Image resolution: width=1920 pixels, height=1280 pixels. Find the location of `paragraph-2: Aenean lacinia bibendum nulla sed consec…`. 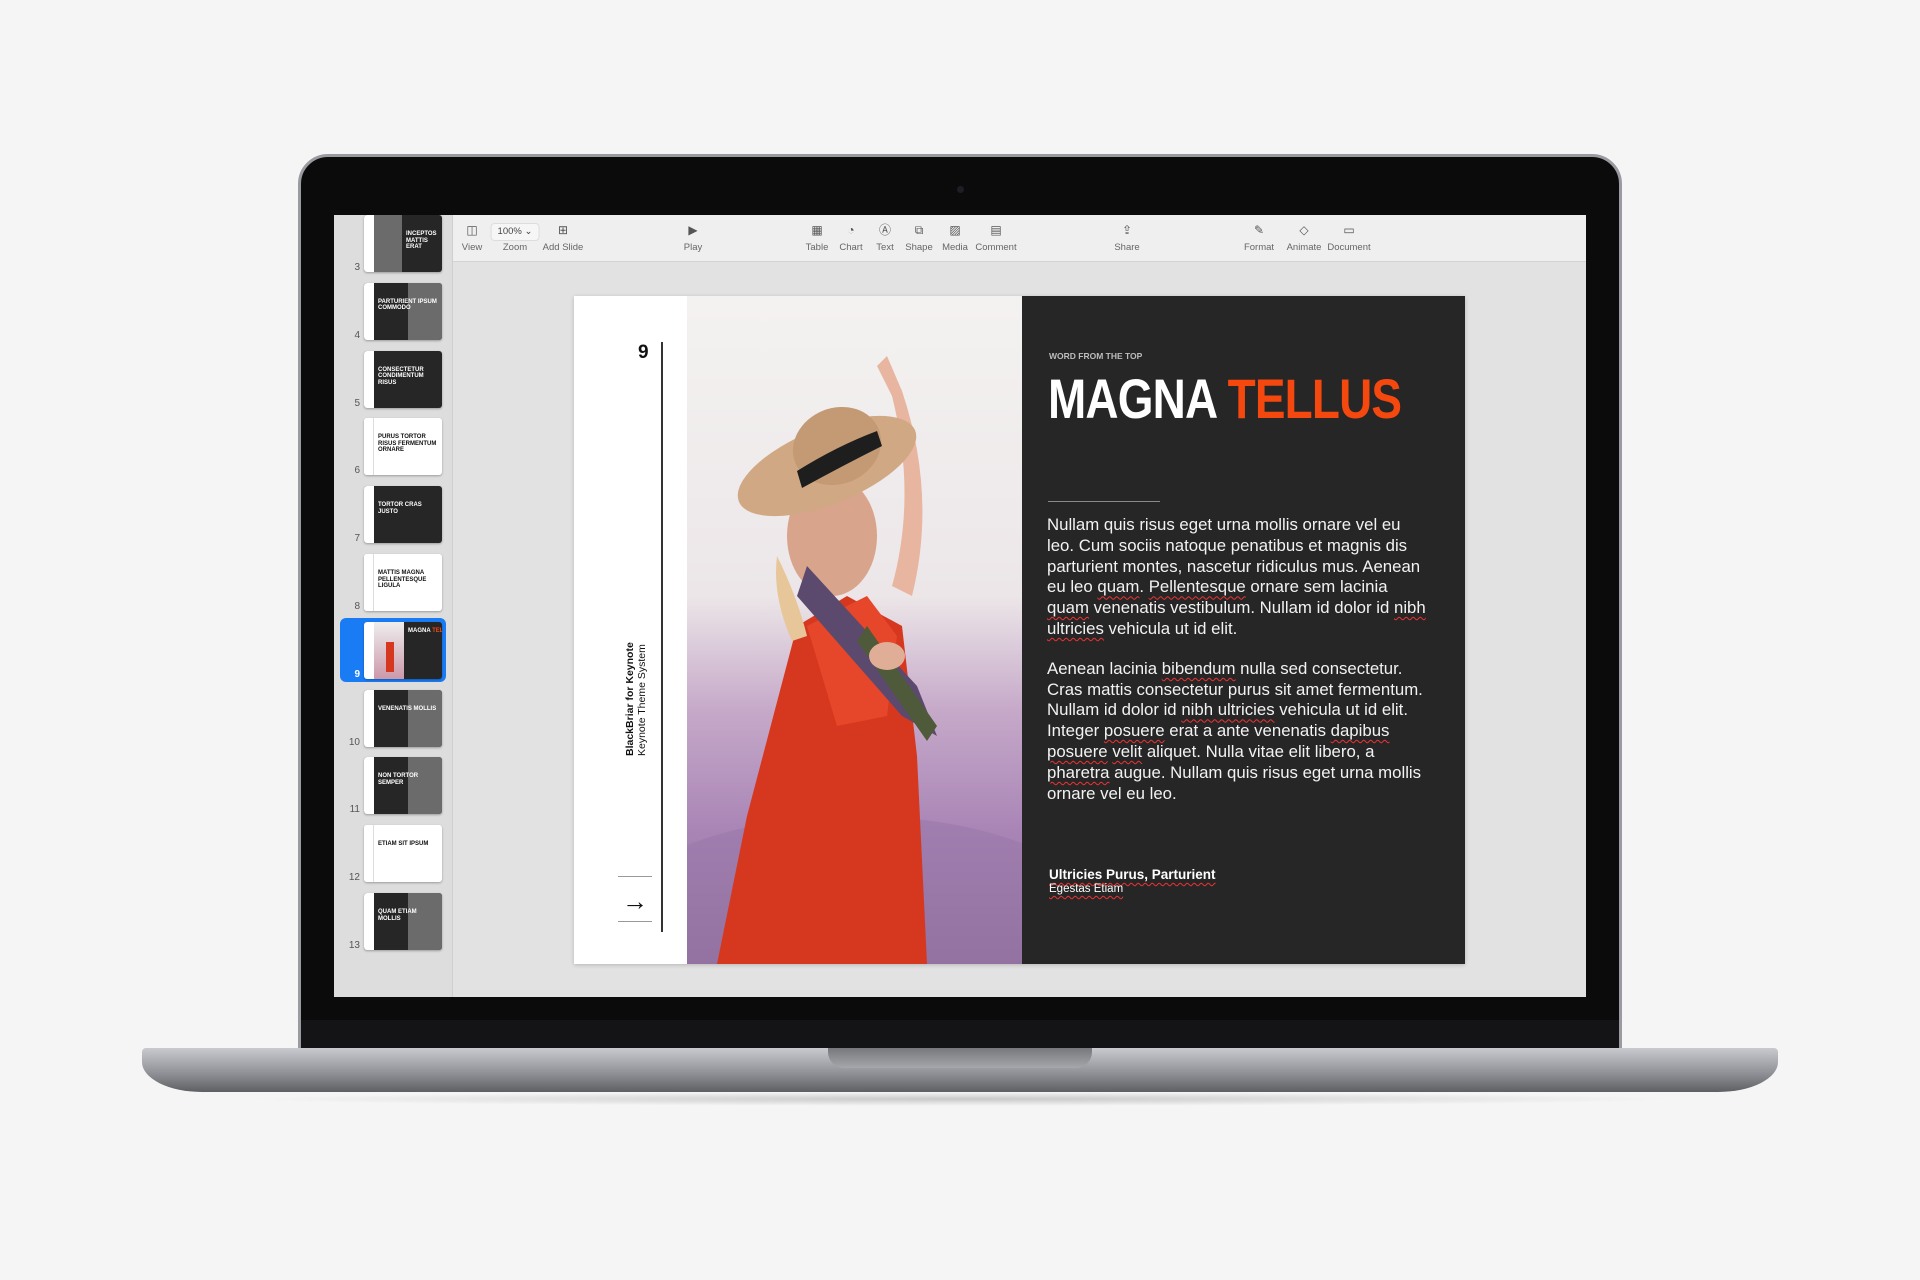

paragraph-2: Aenean lacinia bibendum nulla sed consec… is located at coordinates (1235, 730).